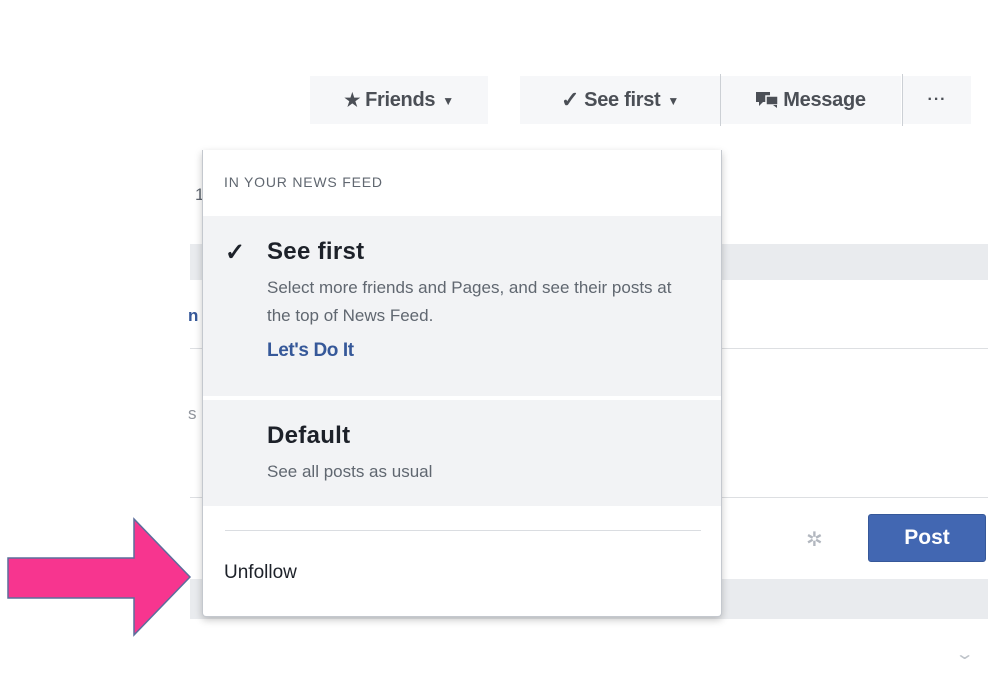 The image size is (988, 680). Describe the element at coordinates (463, 530) in the screenshot. I see `dropdown-separator` at that location.